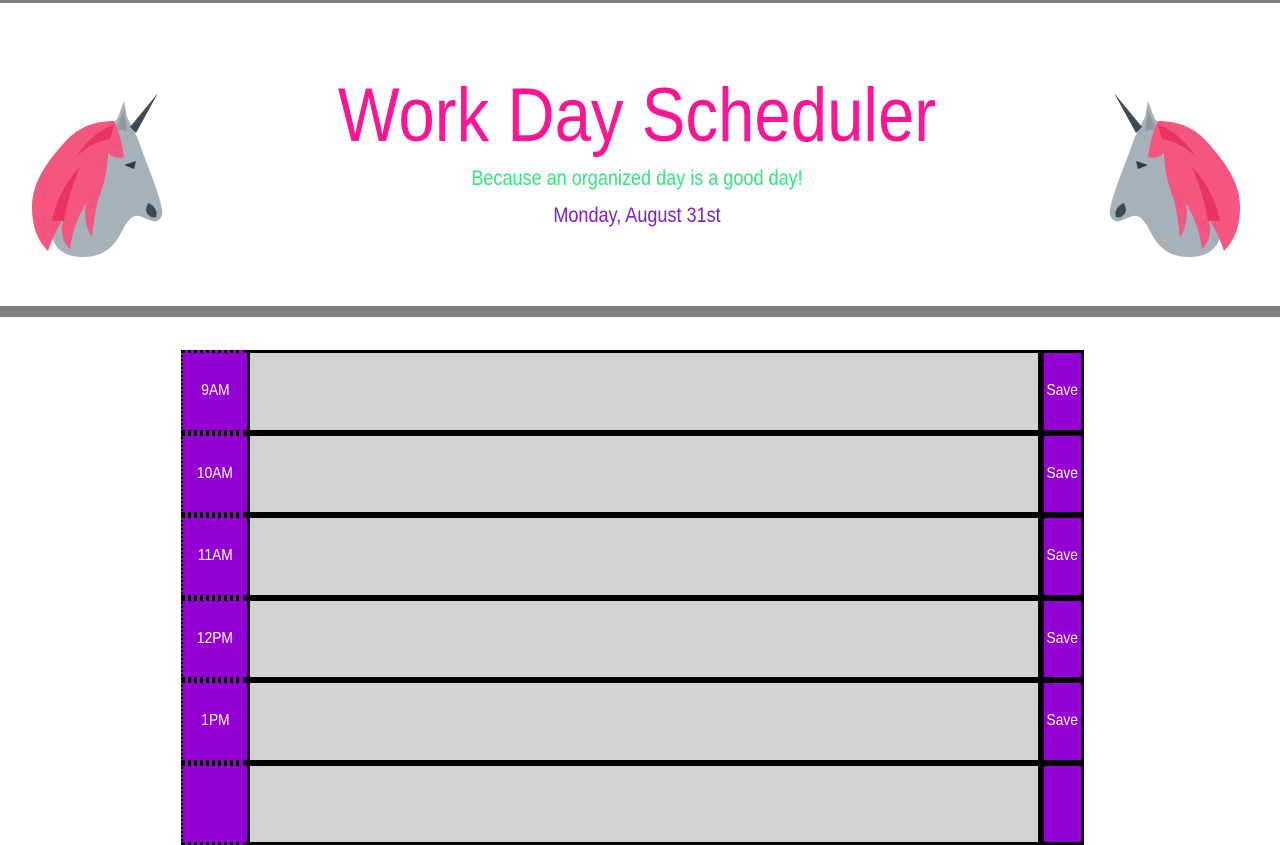  I want to click on unicorn-icon, so click(1180, 171).